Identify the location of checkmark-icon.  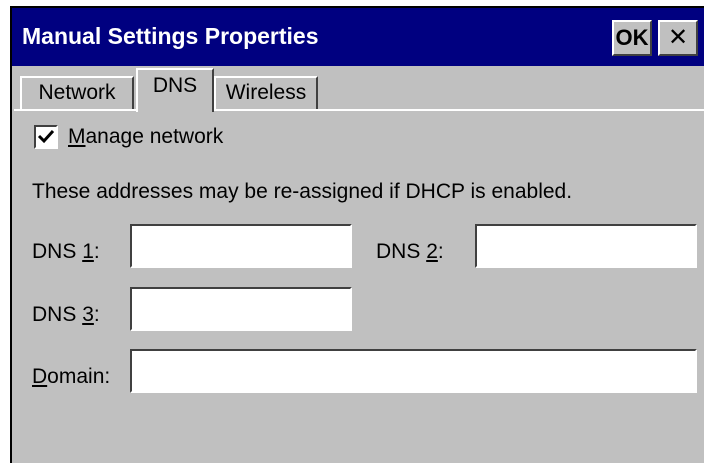
(46, 136).